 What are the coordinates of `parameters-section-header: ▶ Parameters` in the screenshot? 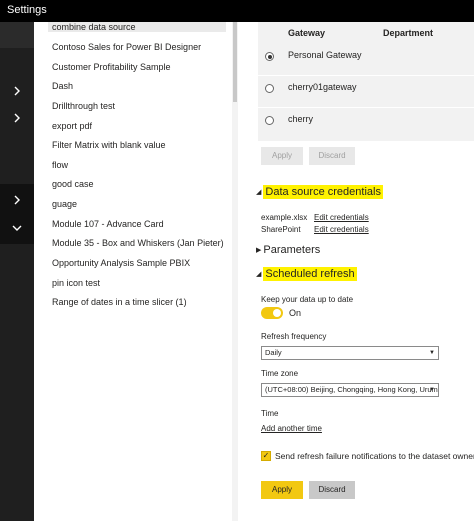 It's located at (288, 250).